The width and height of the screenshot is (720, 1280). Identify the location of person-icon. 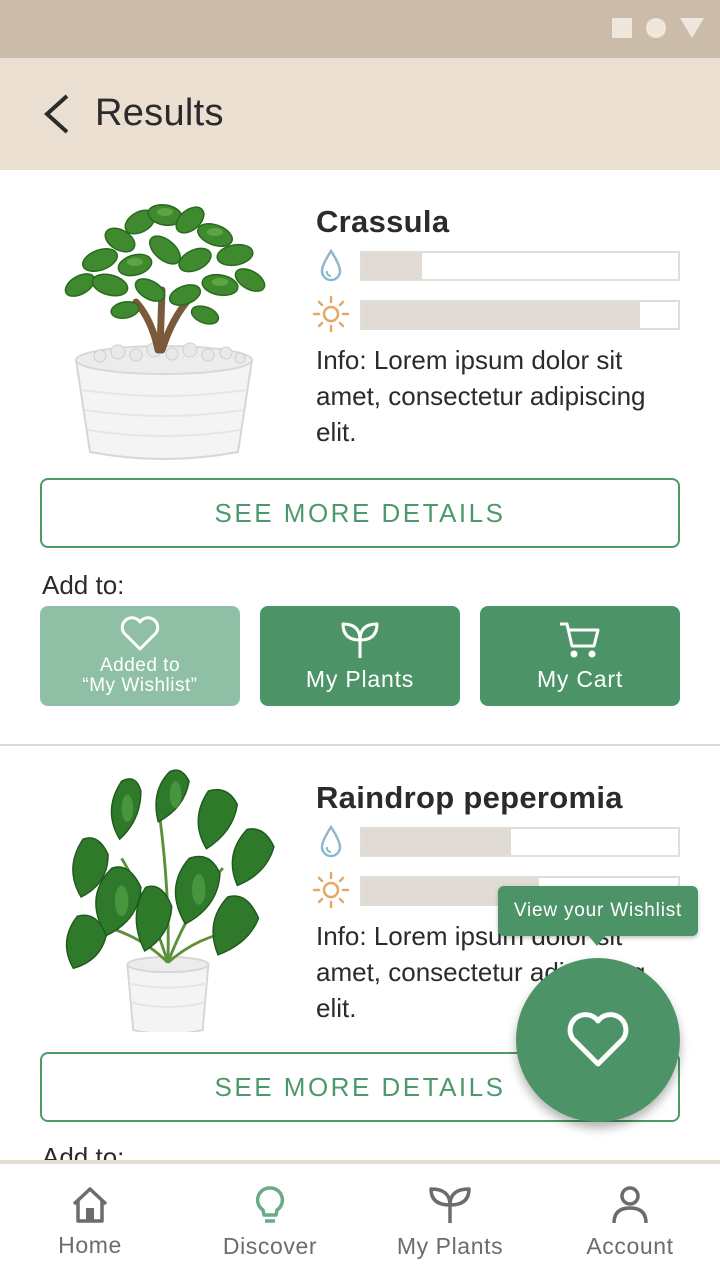
(630, 1204).